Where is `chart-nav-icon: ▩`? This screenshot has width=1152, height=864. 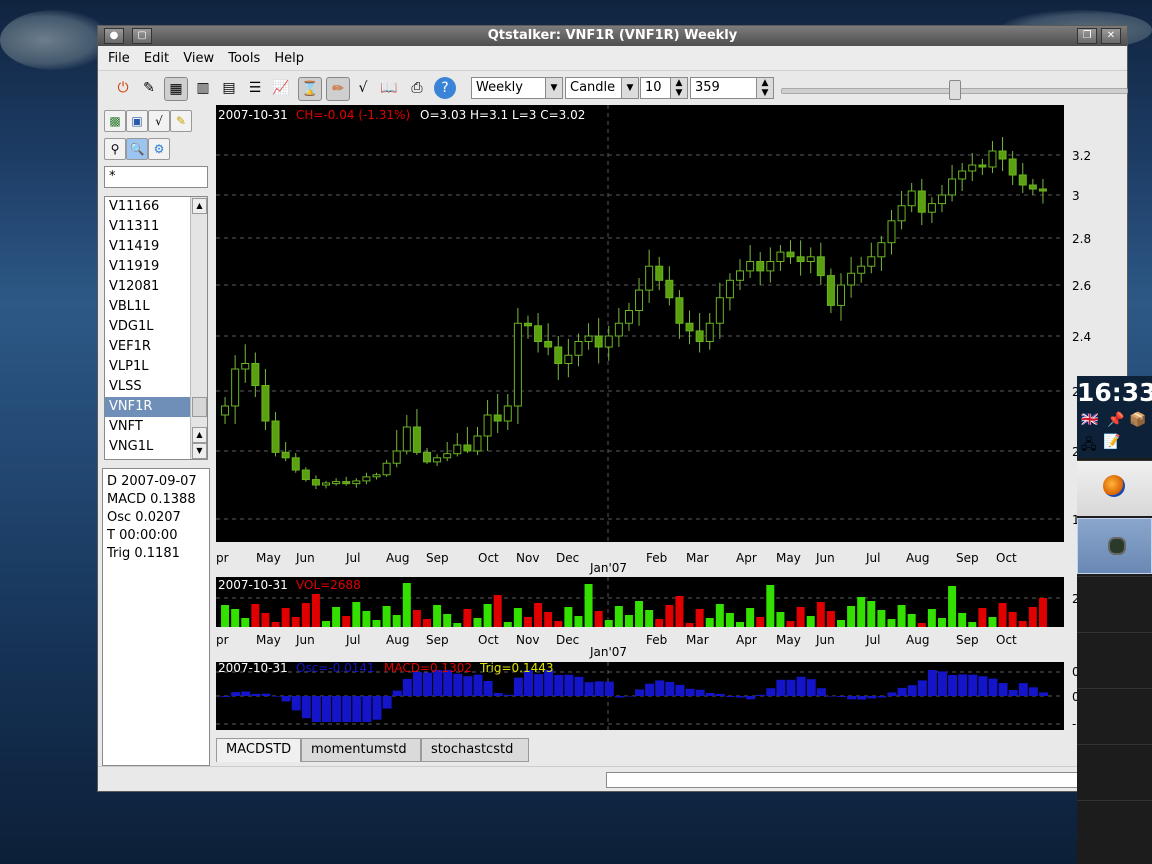
chart-nav-icon: ▩ is located at coordinates (115, 121).